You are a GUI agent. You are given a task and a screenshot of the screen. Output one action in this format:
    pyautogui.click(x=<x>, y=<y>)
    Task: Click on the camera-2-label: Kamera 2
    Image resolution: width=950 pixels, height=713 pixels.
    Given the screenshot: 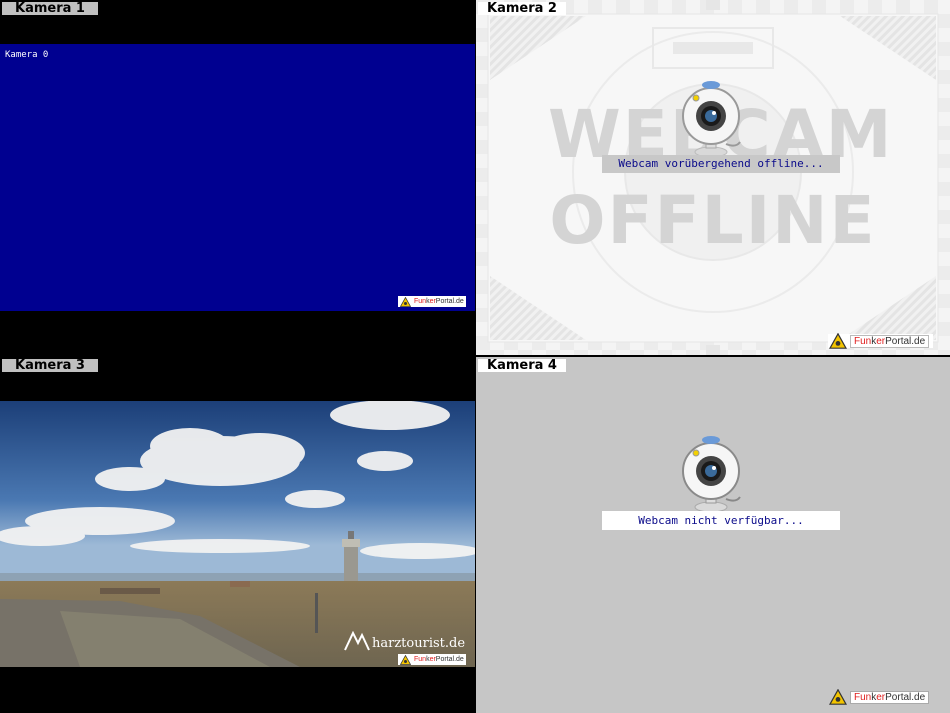 What is the action you would take?
    pyautogui.click(x=522, y=8)
    